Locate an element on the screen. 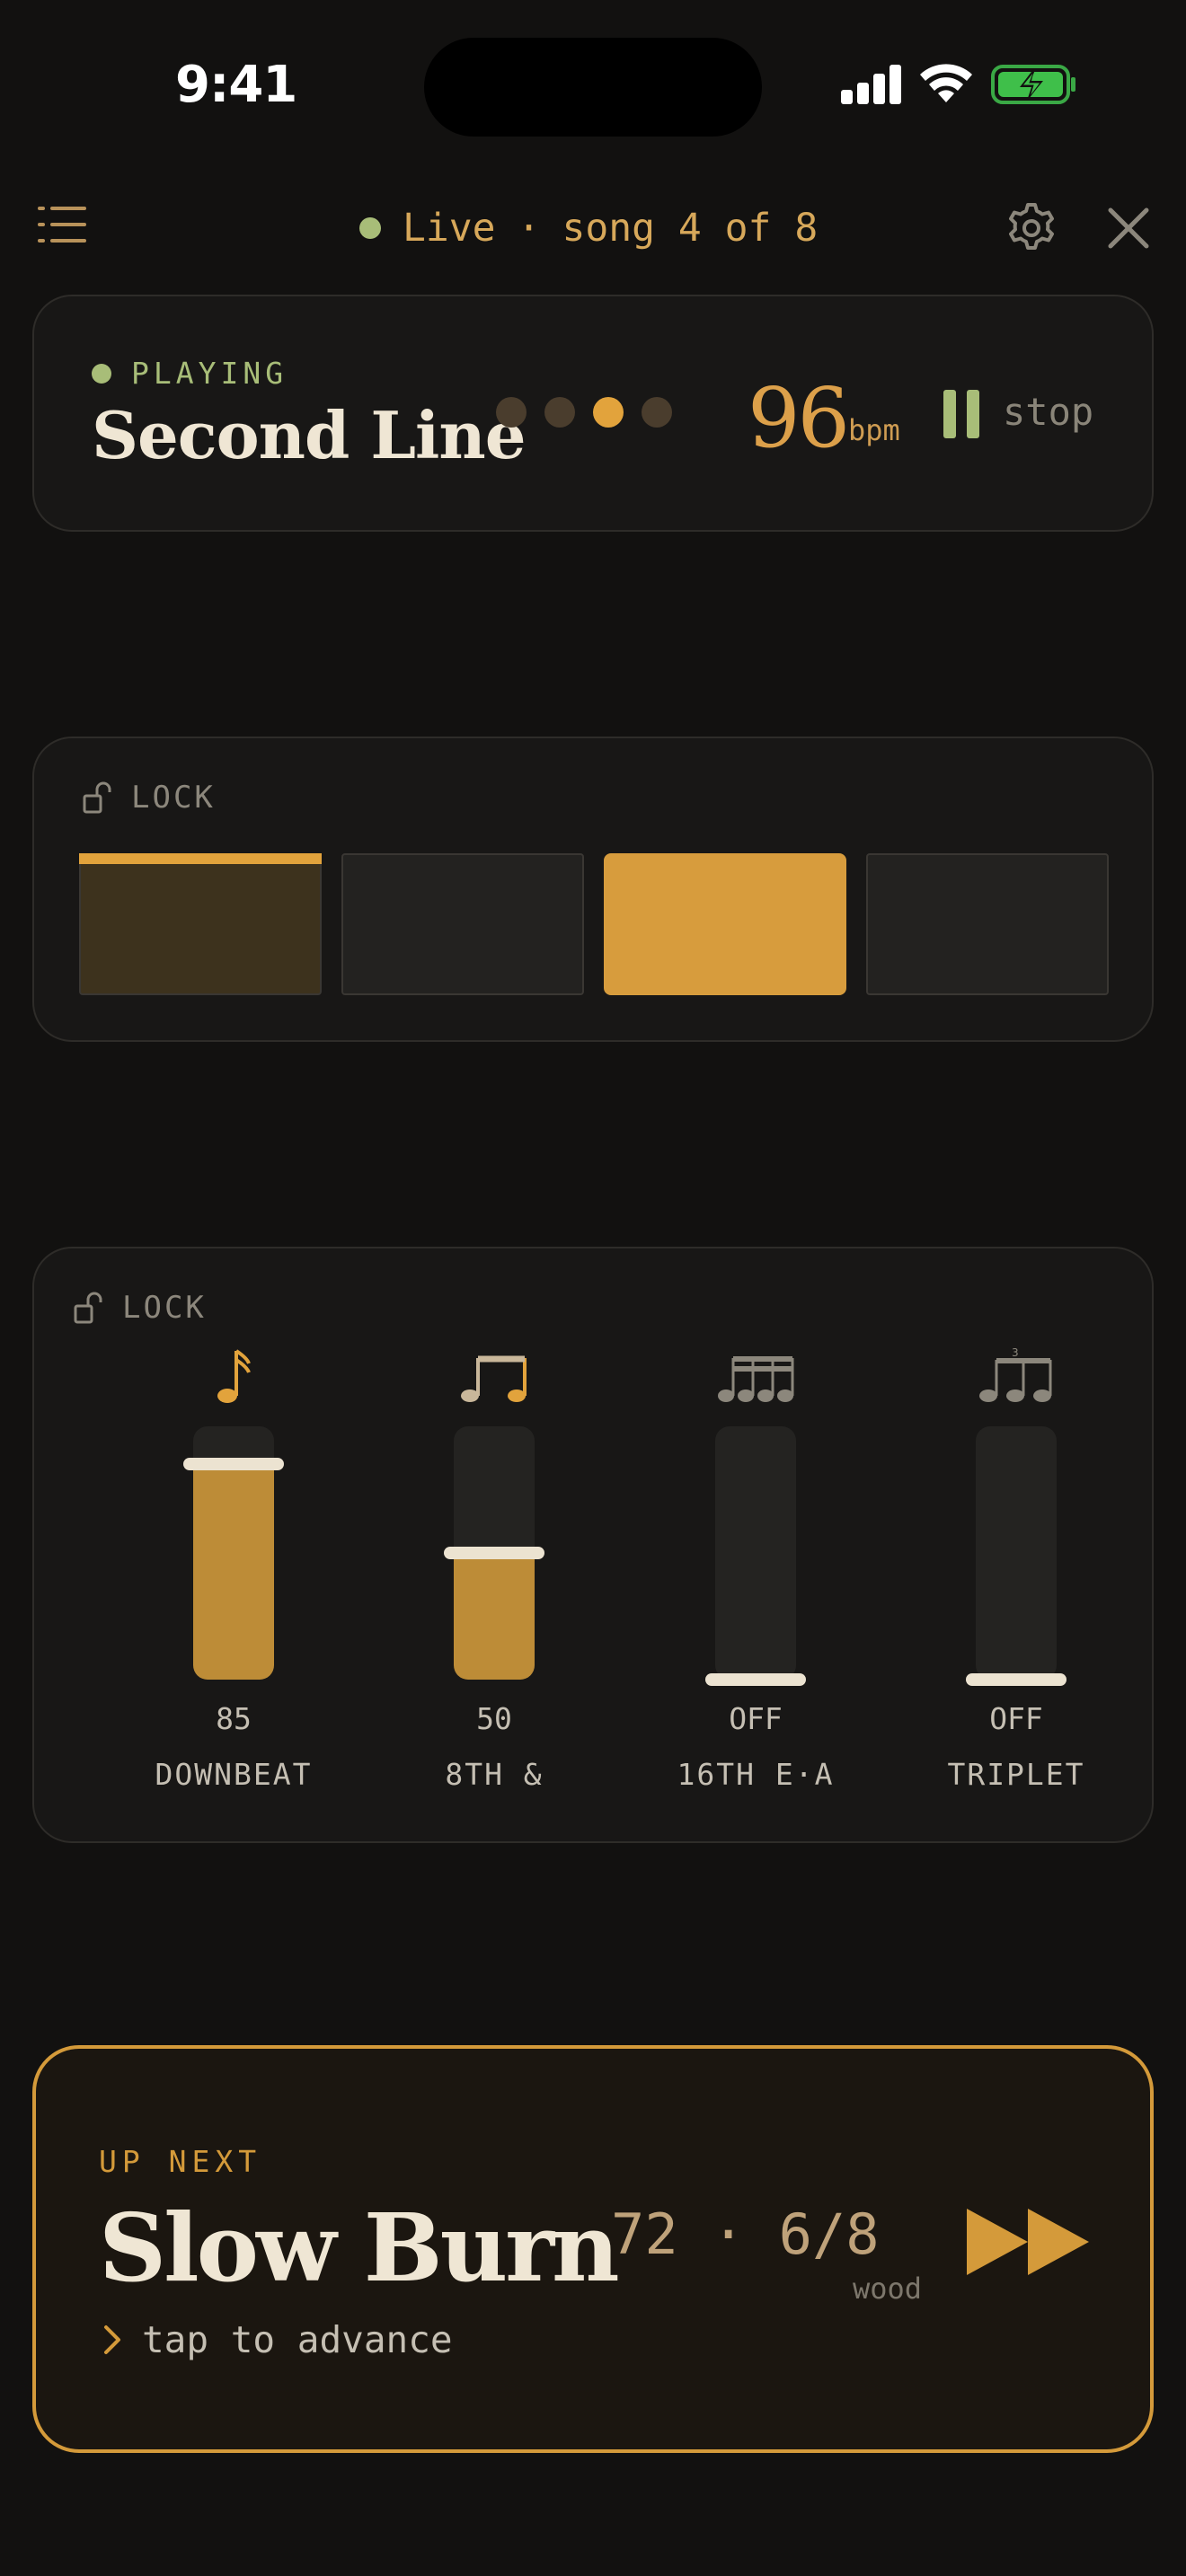 The image size is (1186, 2576). beat-indicator is located at coordinates (584, 412).